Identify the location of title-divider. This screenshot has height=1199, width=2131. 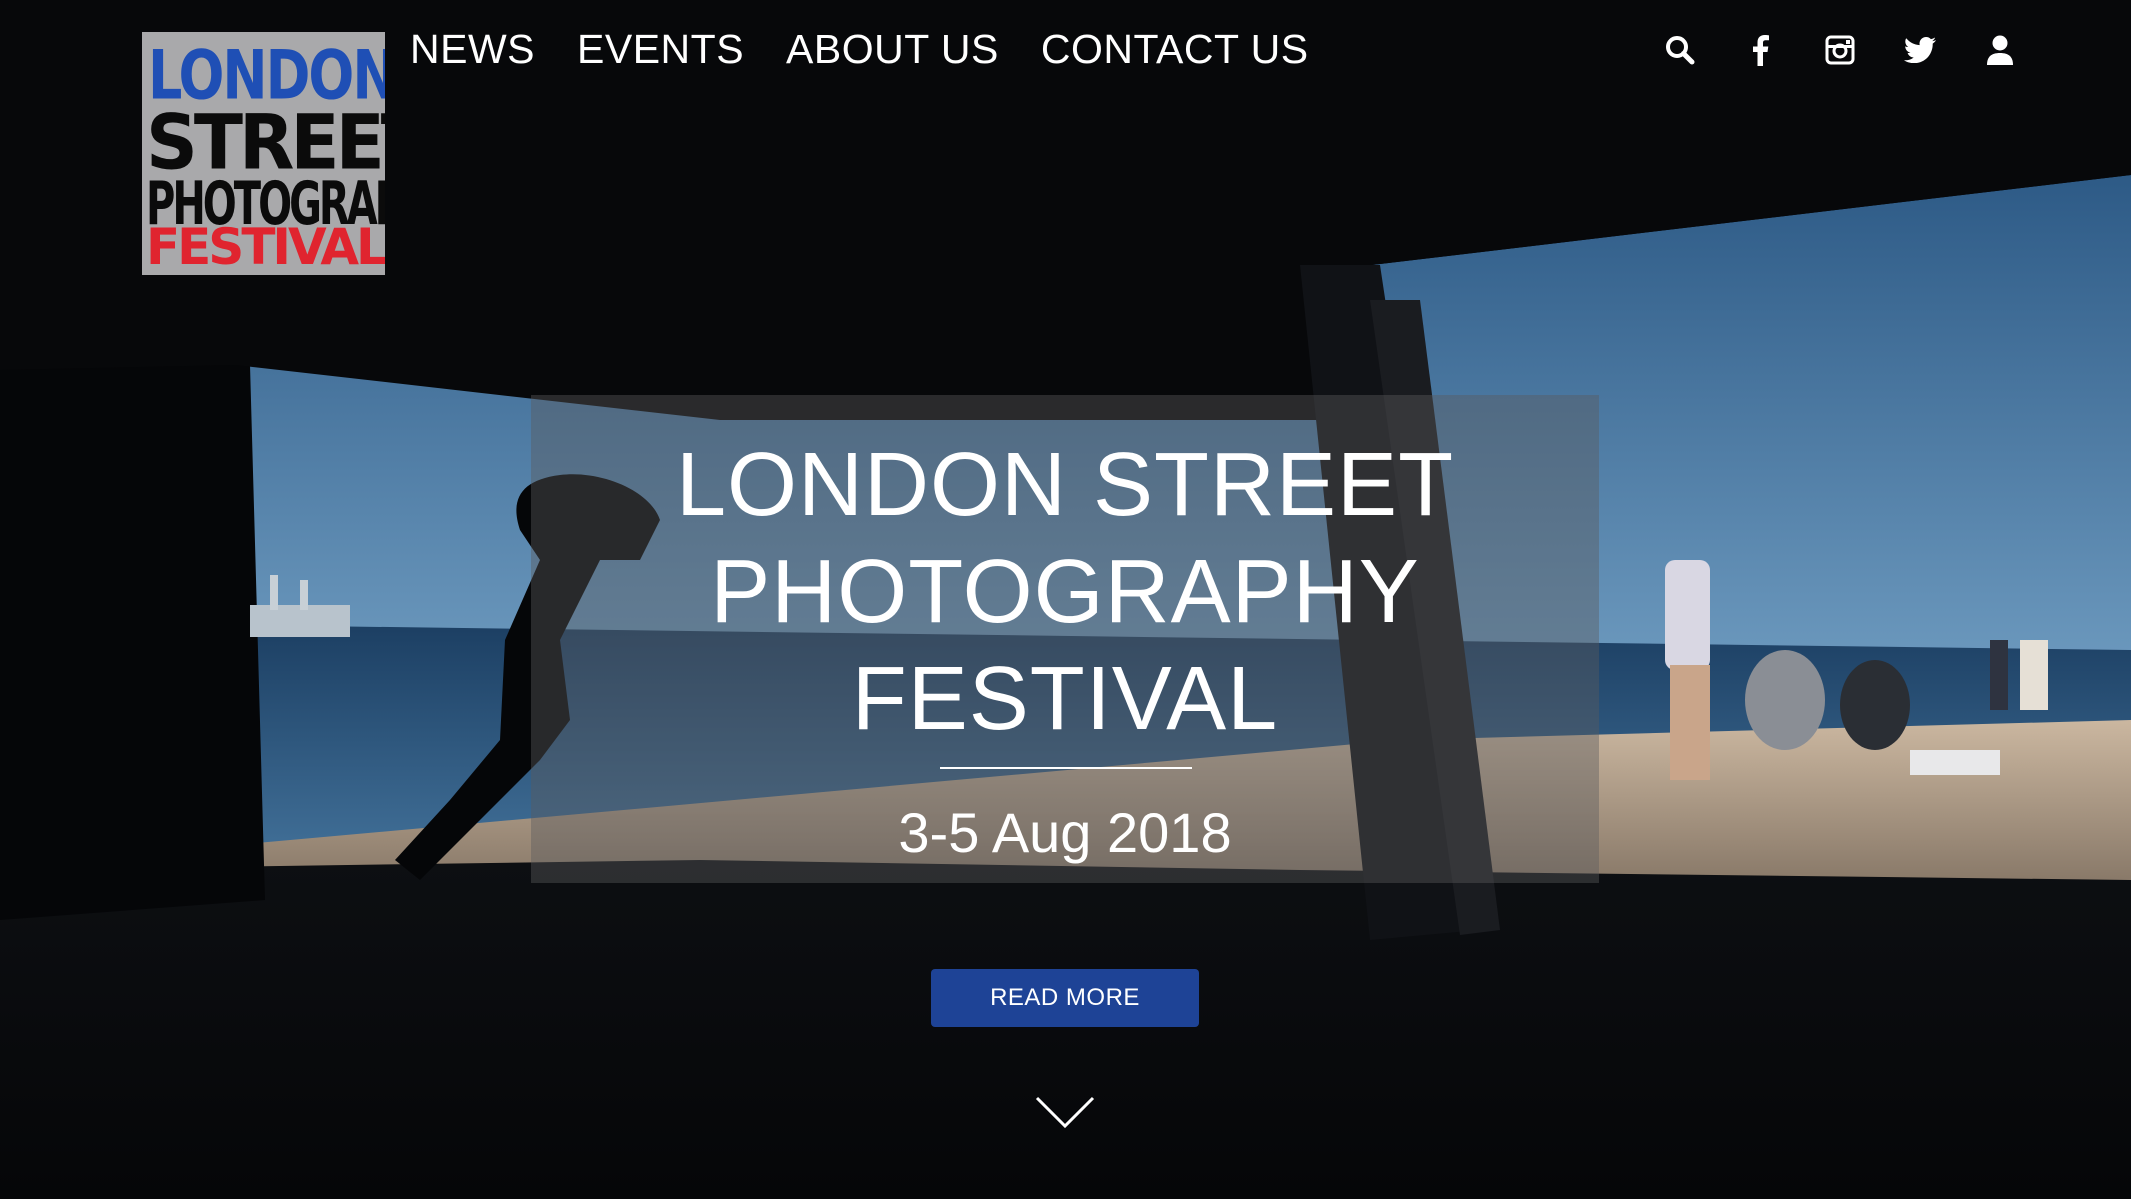
(1066, 768).